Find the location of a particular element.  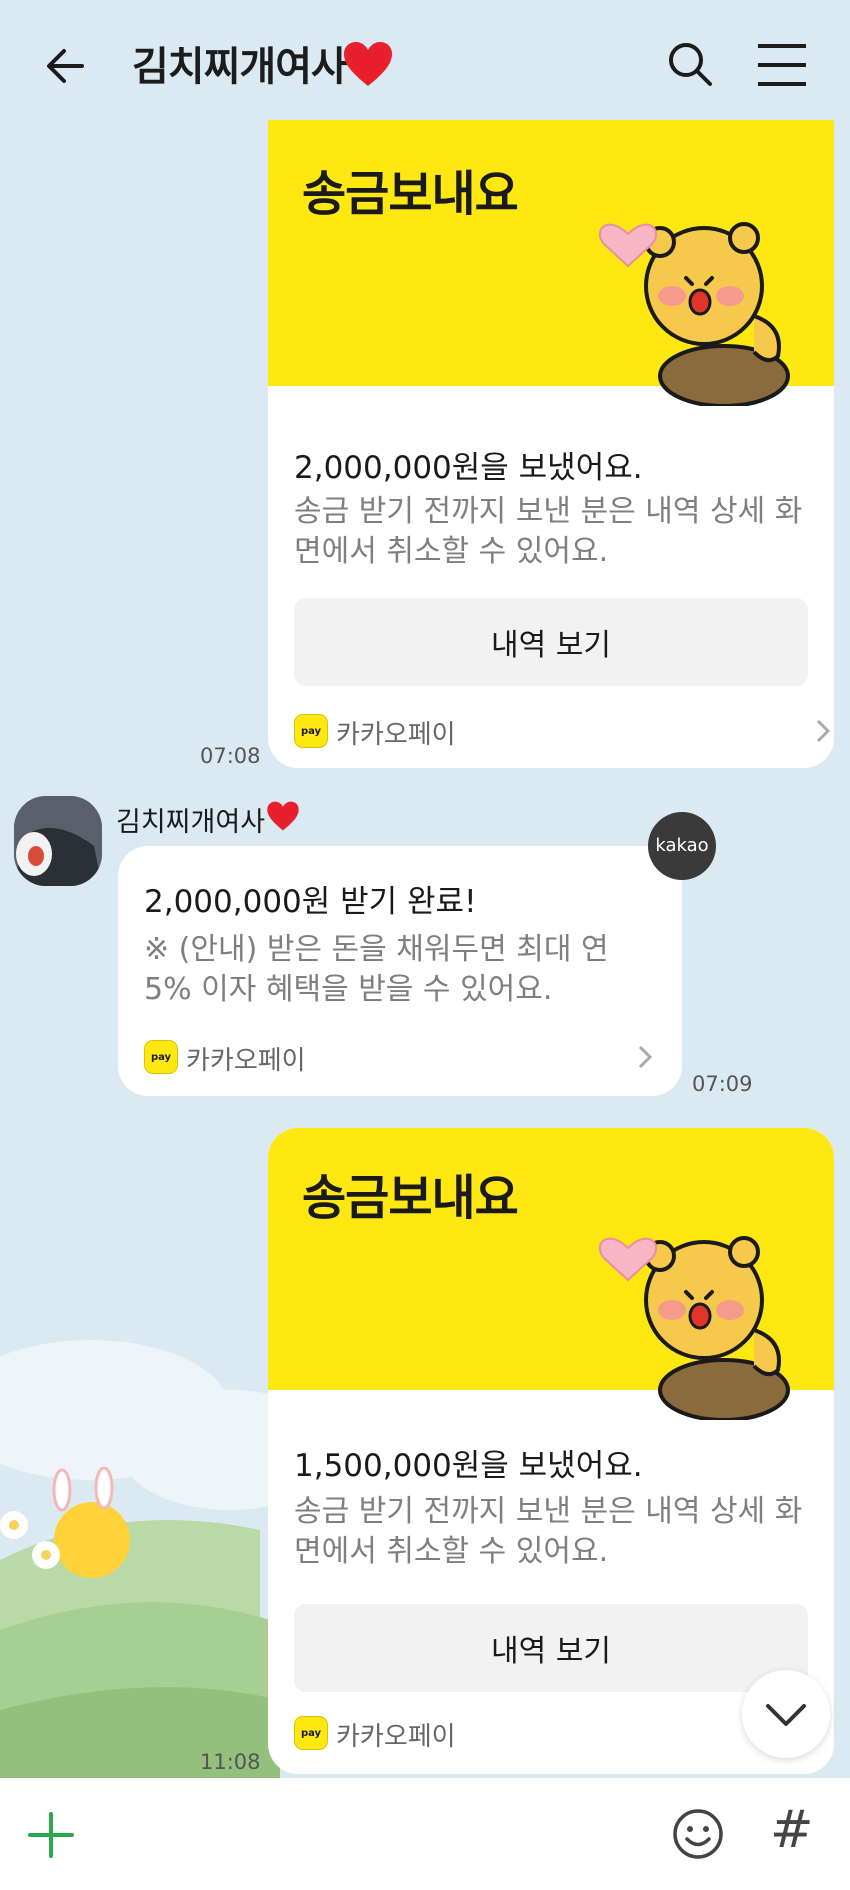

chat-header: 김치찌개여사 is located at coordinates (425, 65).